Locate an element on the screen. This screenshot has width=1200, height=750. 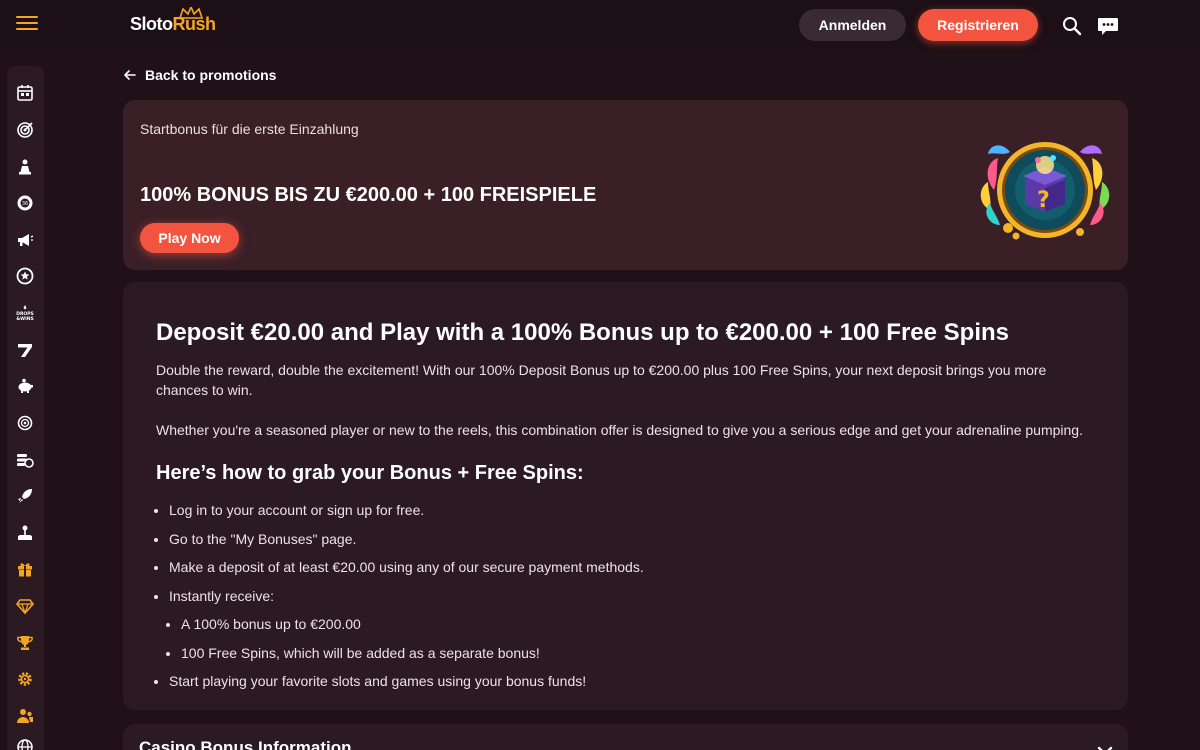
crown-icon is located at coordinates (191, 13).